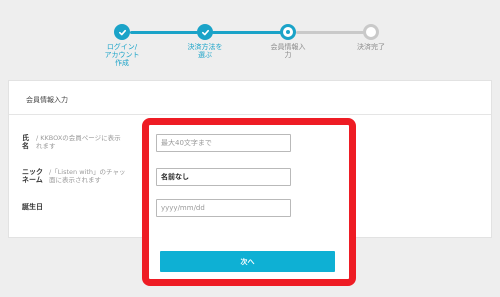 The width and height of the screenshot is (500, 297). Describe the element at coordinates (250, 98) in the screenshot. I see `card-header: 会員情報入力` at that location.